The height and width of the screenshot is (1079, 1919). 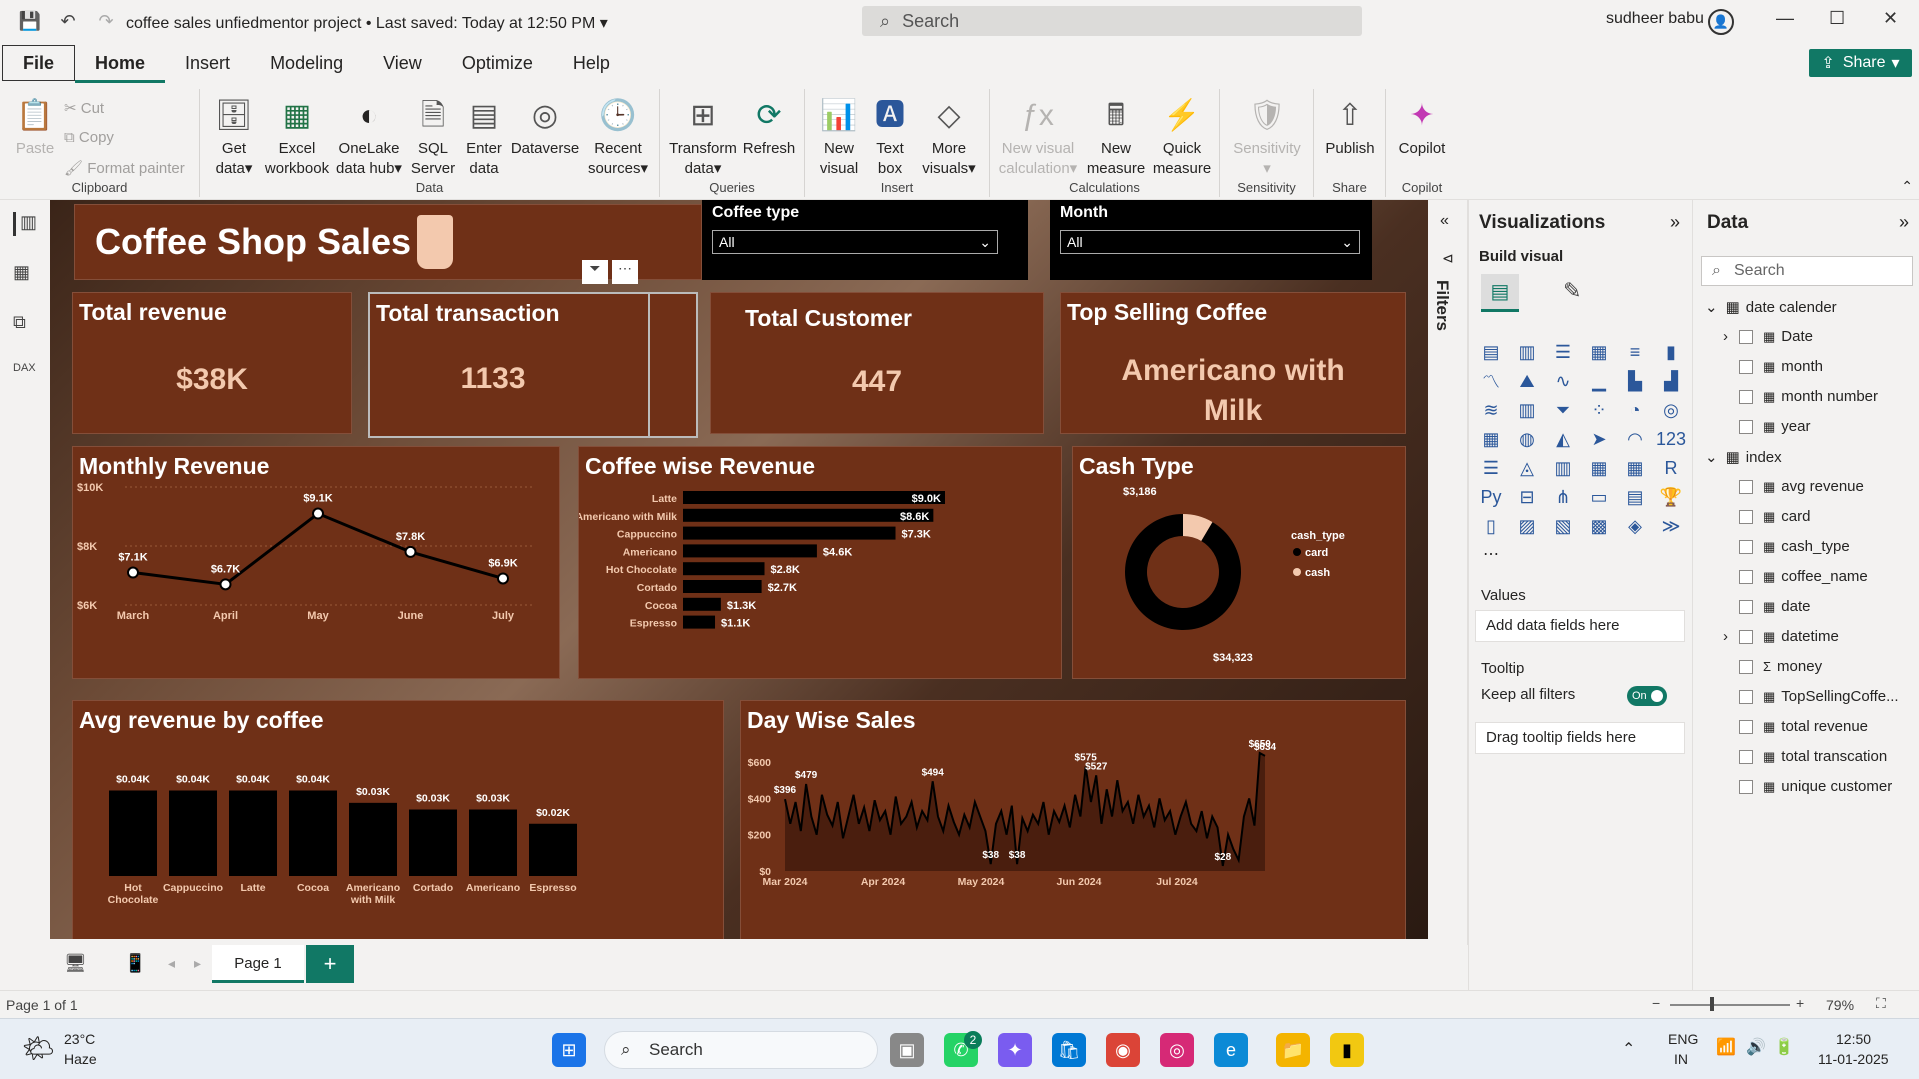 What do you see at coordinates (1807, 271) in the screenshot?
I see `data-search-input: ⌕ Search` at bounding box center [1807, 271].